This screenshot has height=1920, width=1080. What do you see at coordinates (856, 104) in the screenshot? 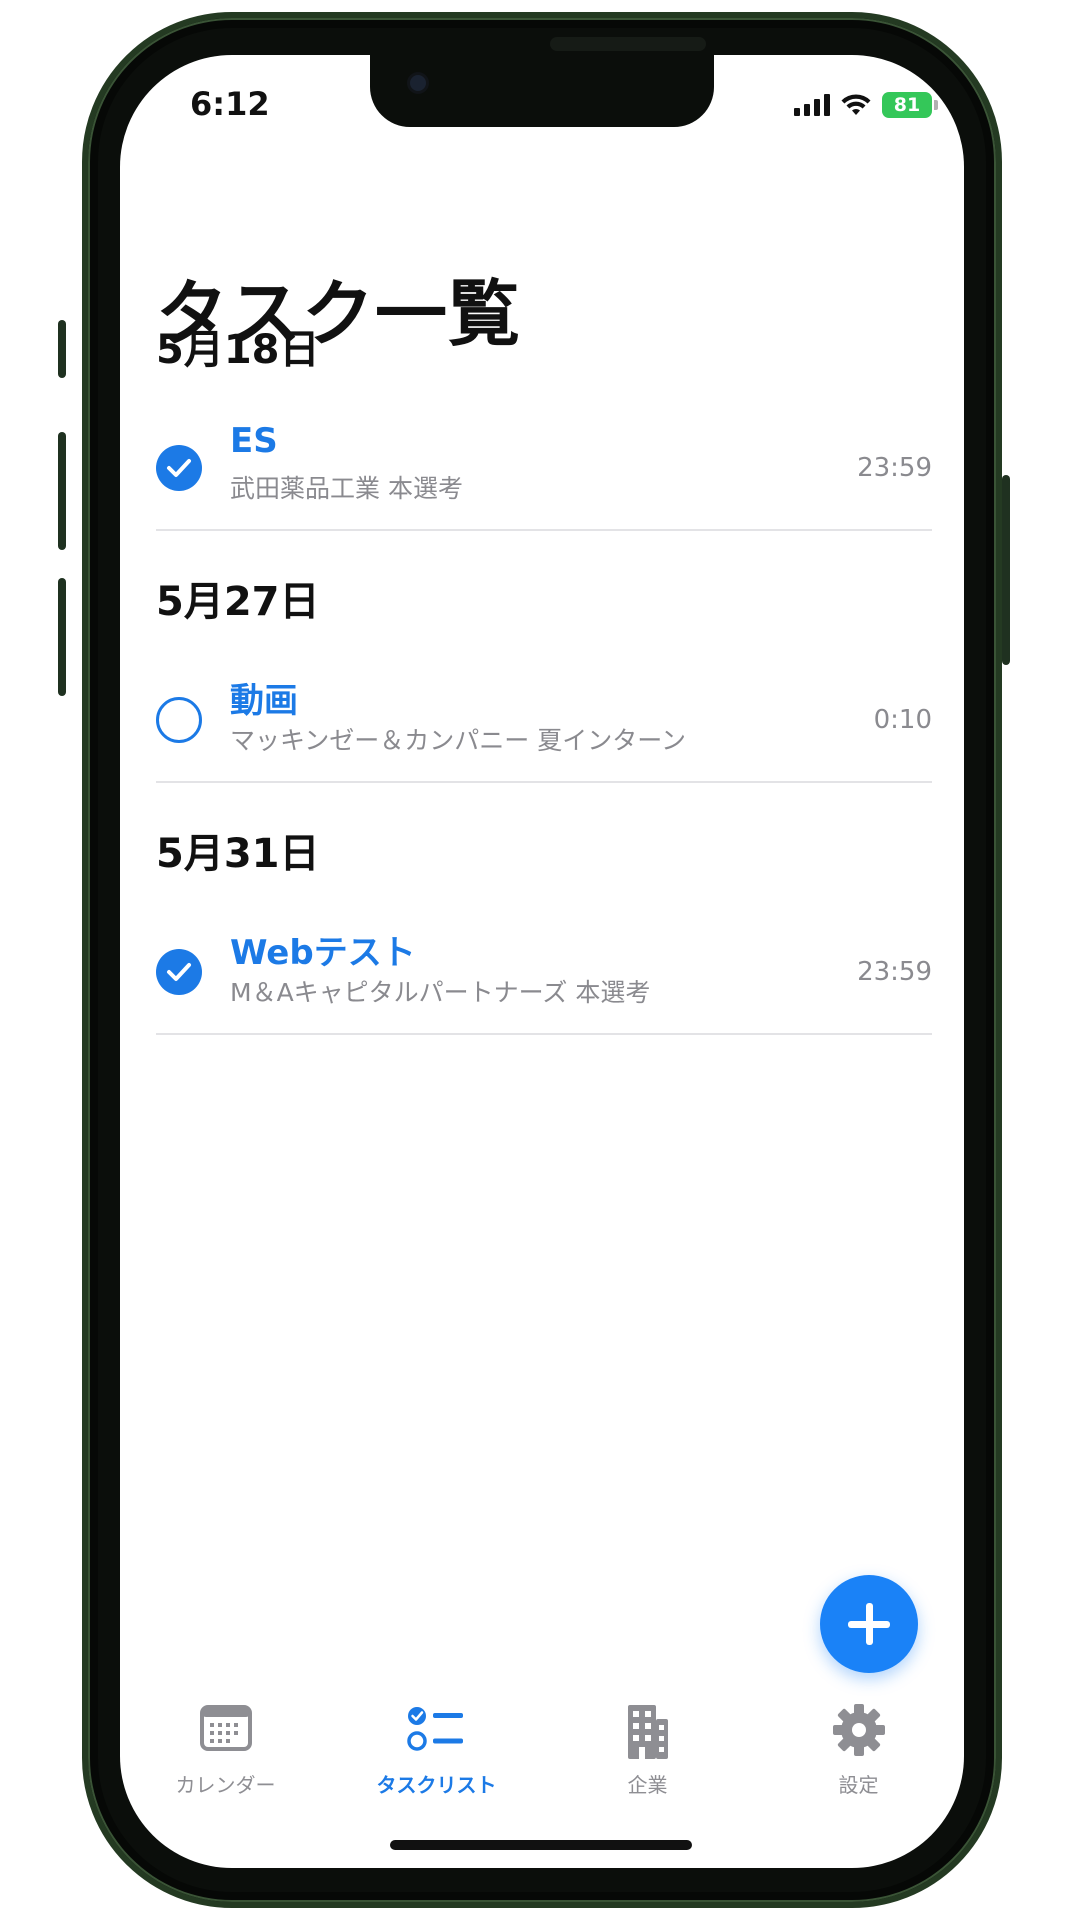
I see `wifi-icon` at bounding box center [856, 104].